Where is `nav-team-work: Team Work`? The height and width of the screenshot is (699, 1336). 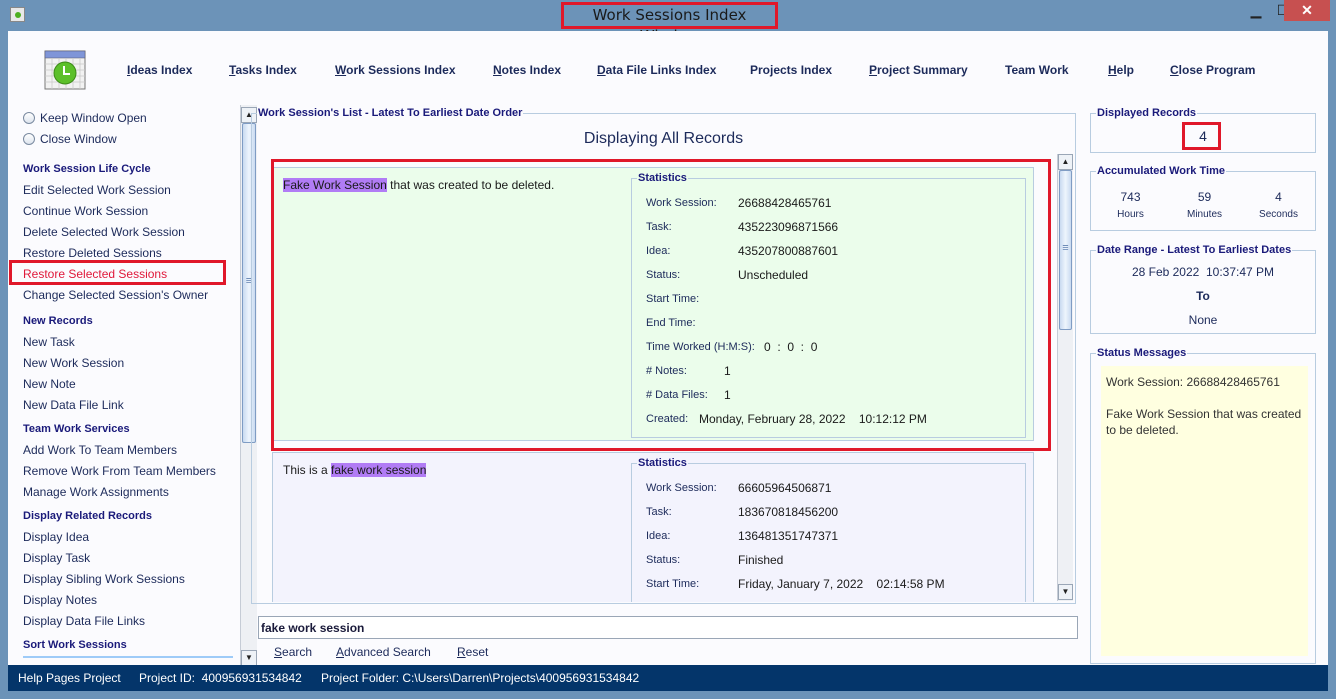
nav-team-work: Team Work is located at coordinates (1037, 70).